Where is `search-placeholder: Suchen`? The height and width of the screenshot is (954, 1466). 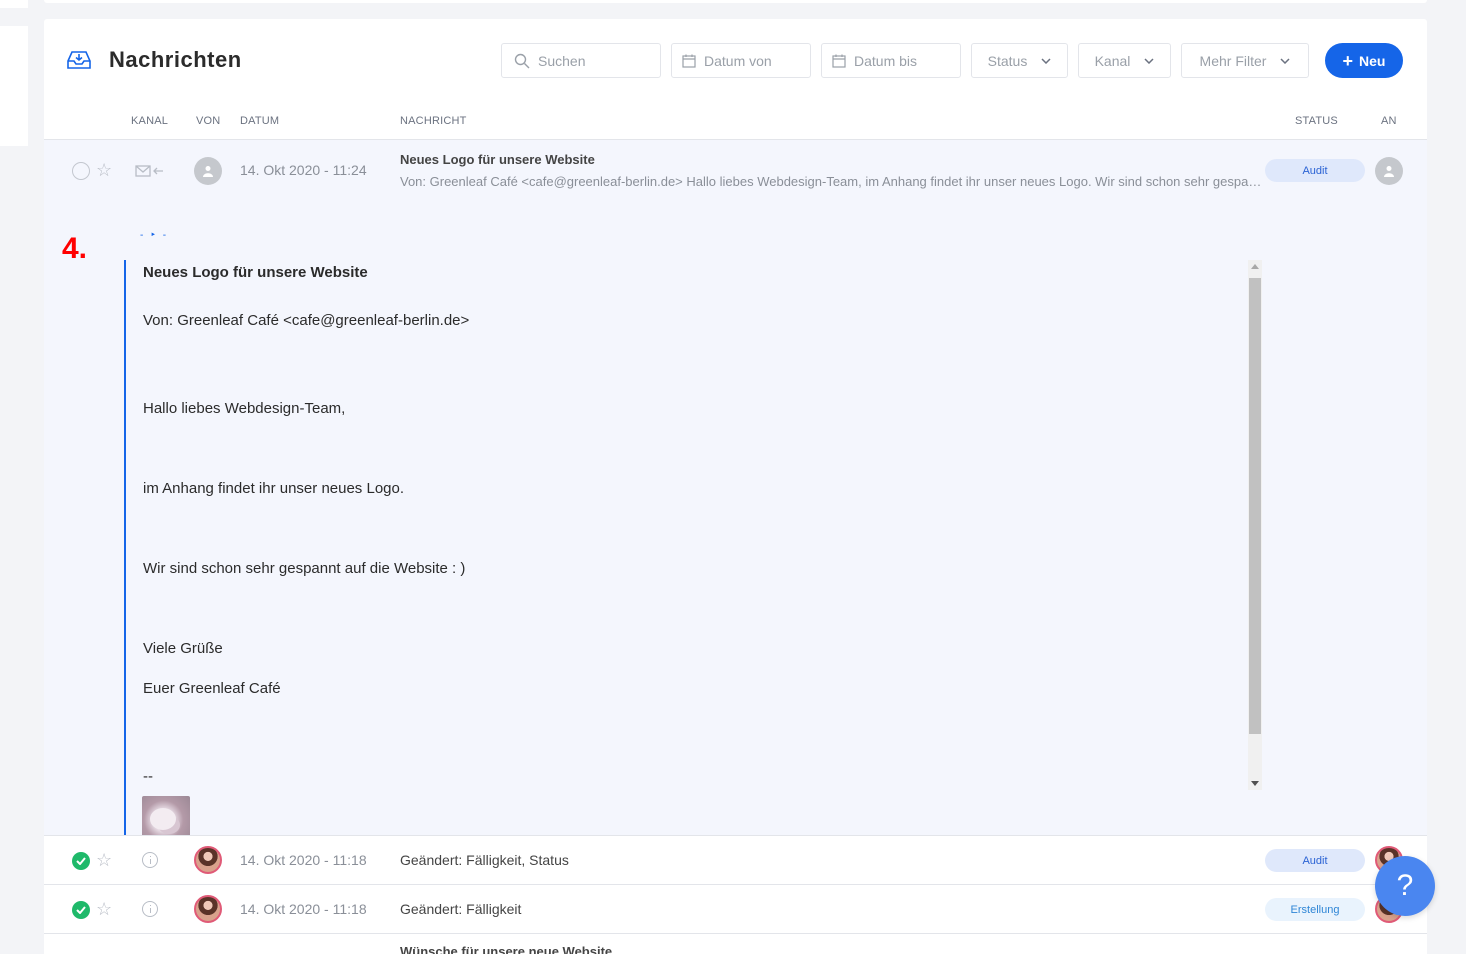
search-placeholder: Suchen is located at coordinates (562, 60).